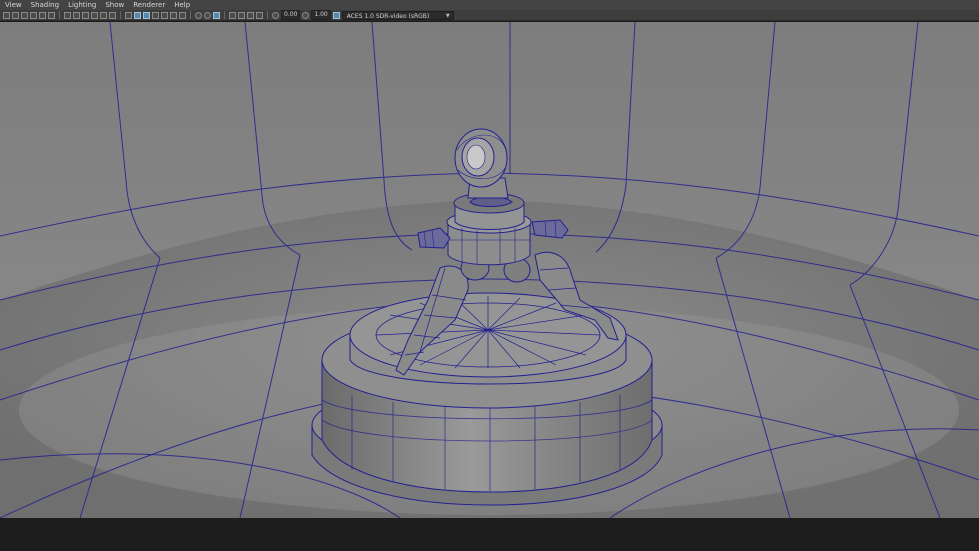  What do you see at coordinates (15, 15) in the screenshot?
I see `camera-attributes-icon` at bounding box center [15, 15].